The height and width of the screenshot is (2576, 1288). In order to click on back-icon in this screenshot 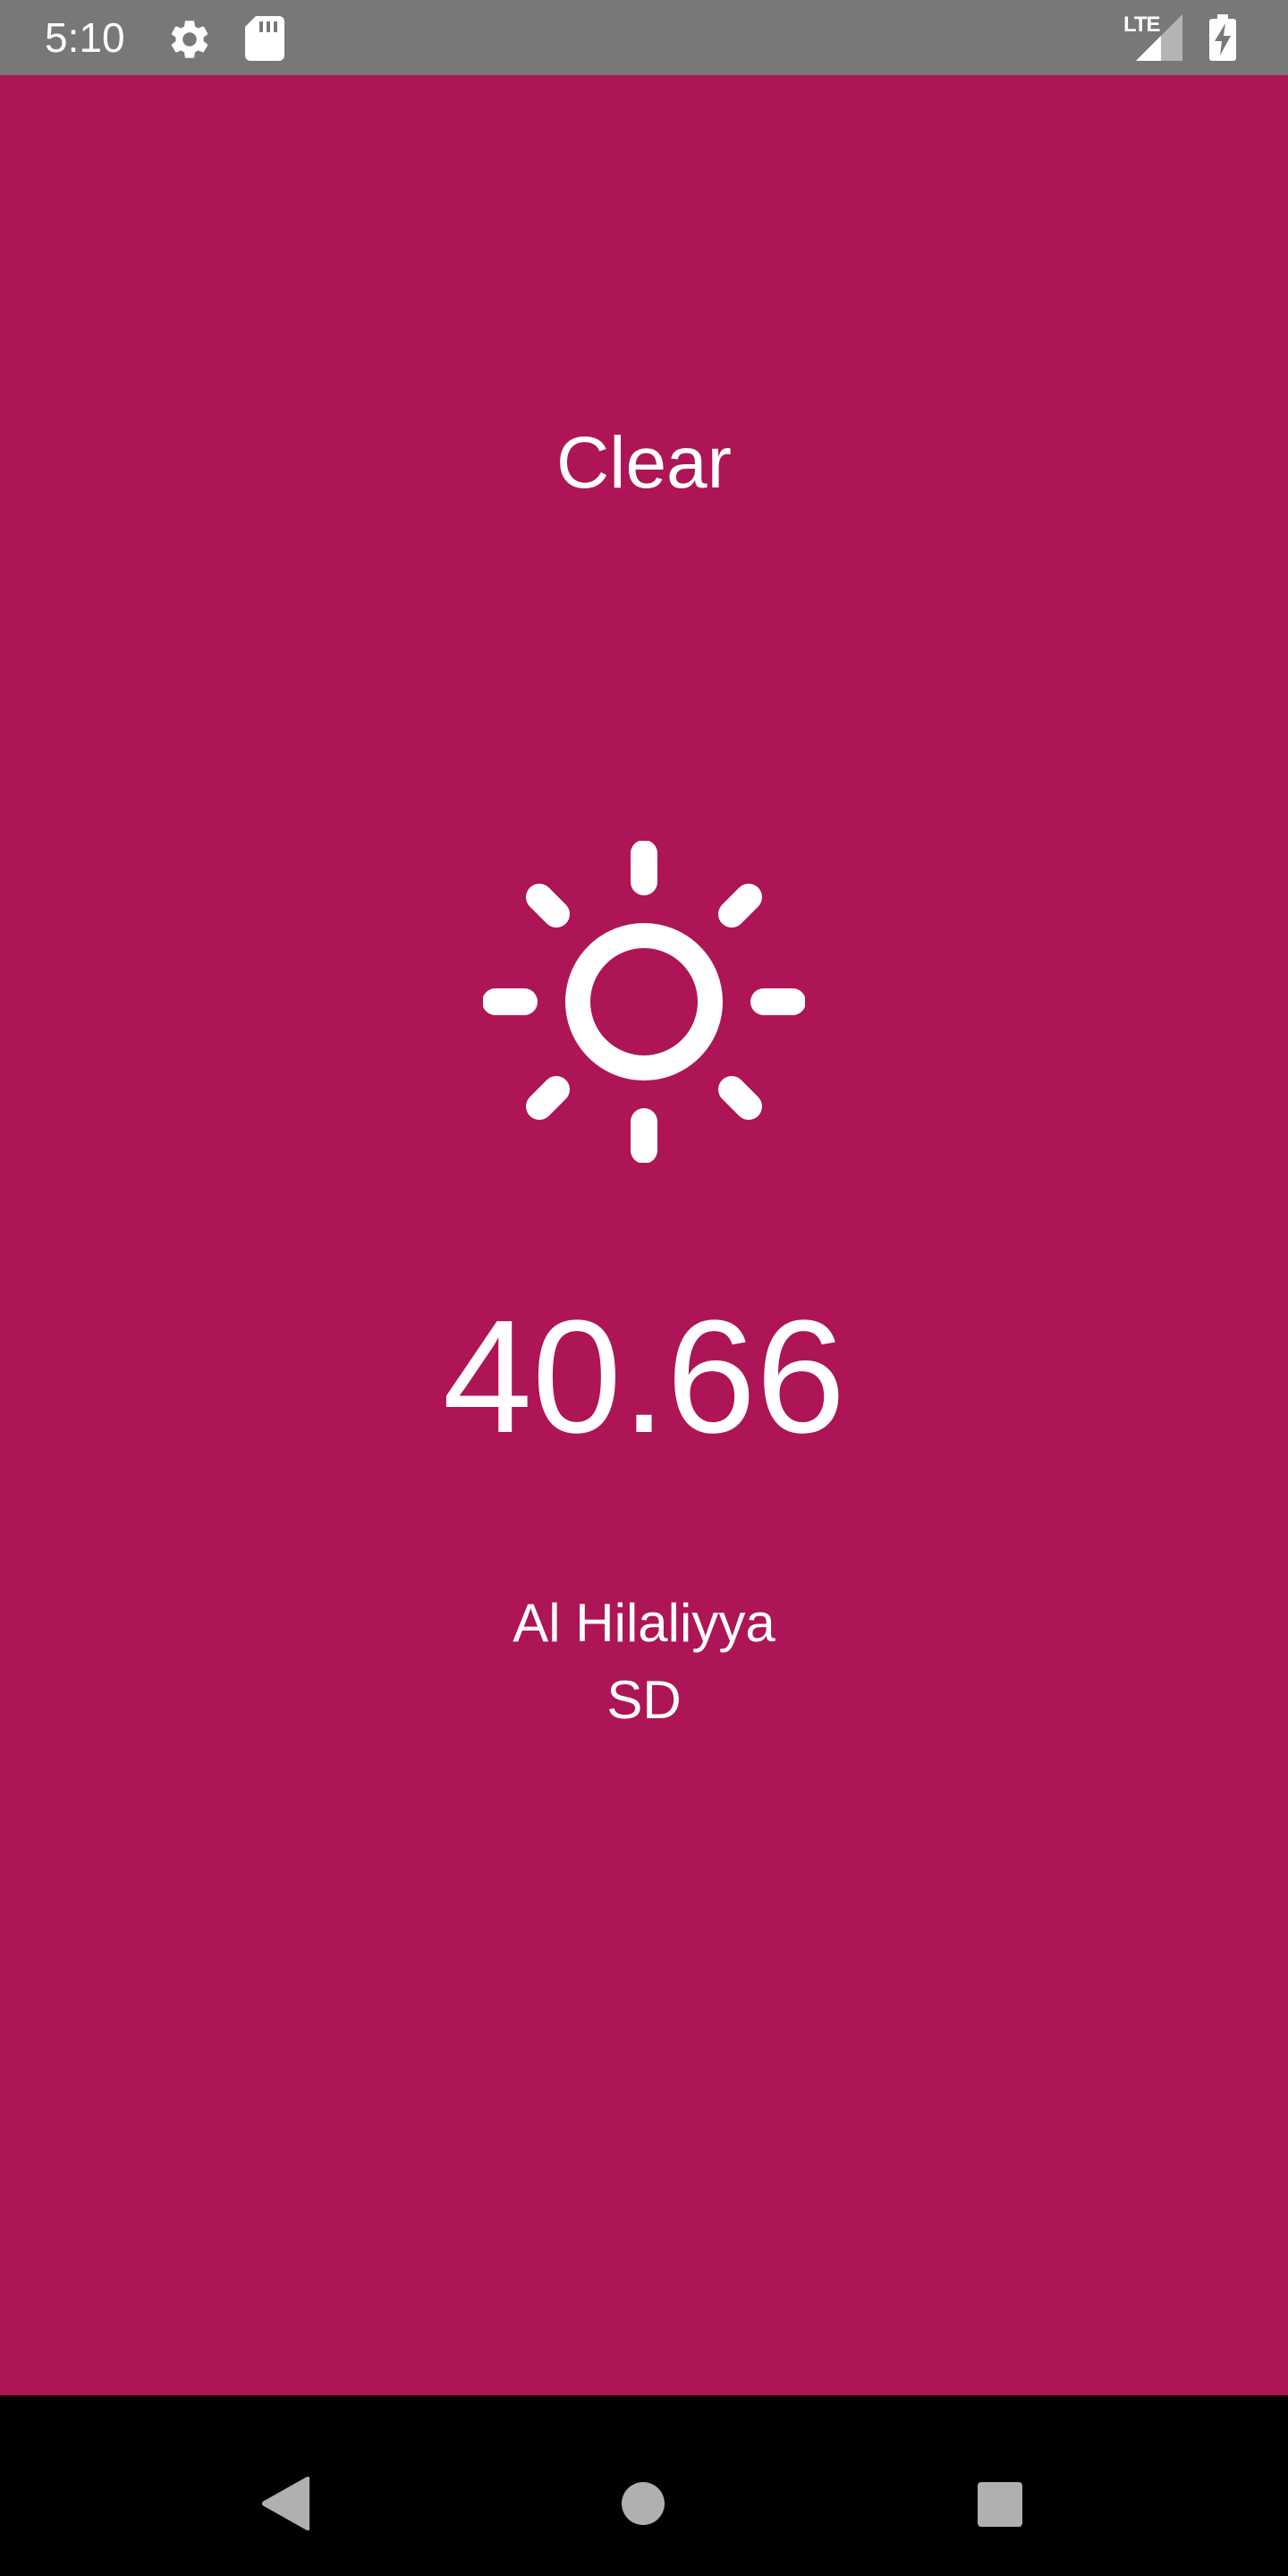, I will do `click(285, 2503)`.